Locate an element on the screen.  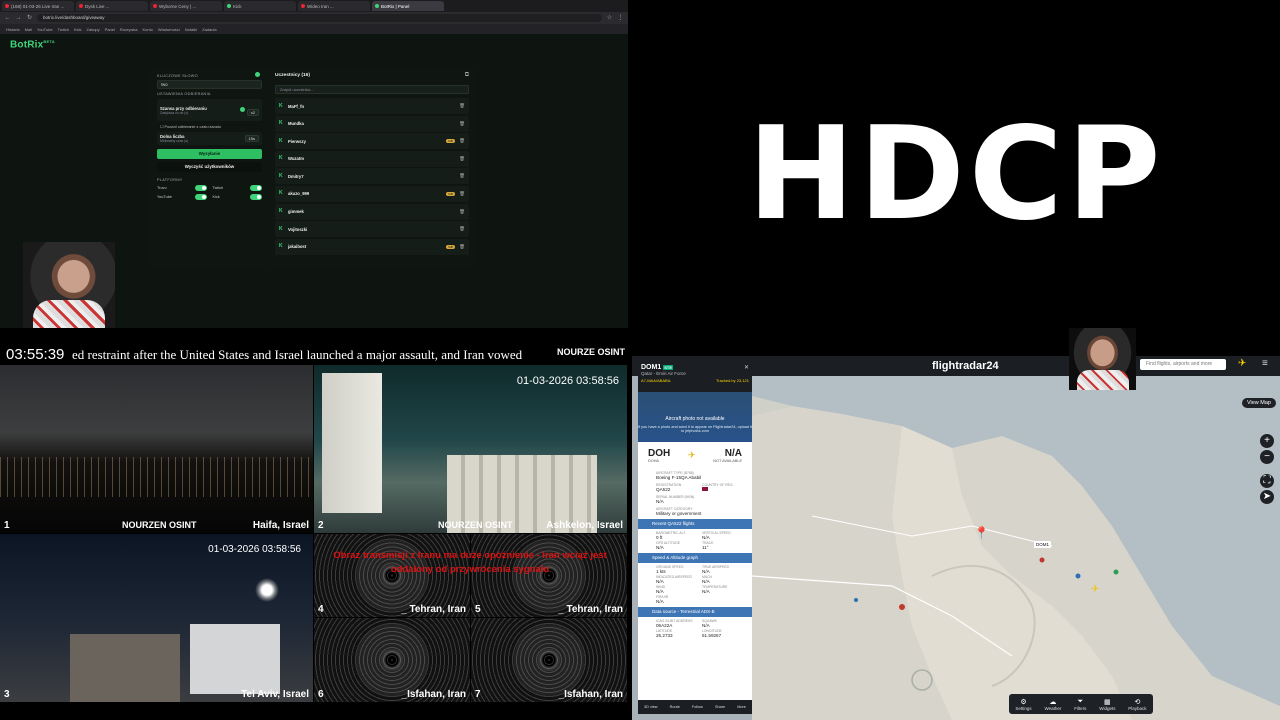
back-icon: ← is located at coordinates (7, 18).